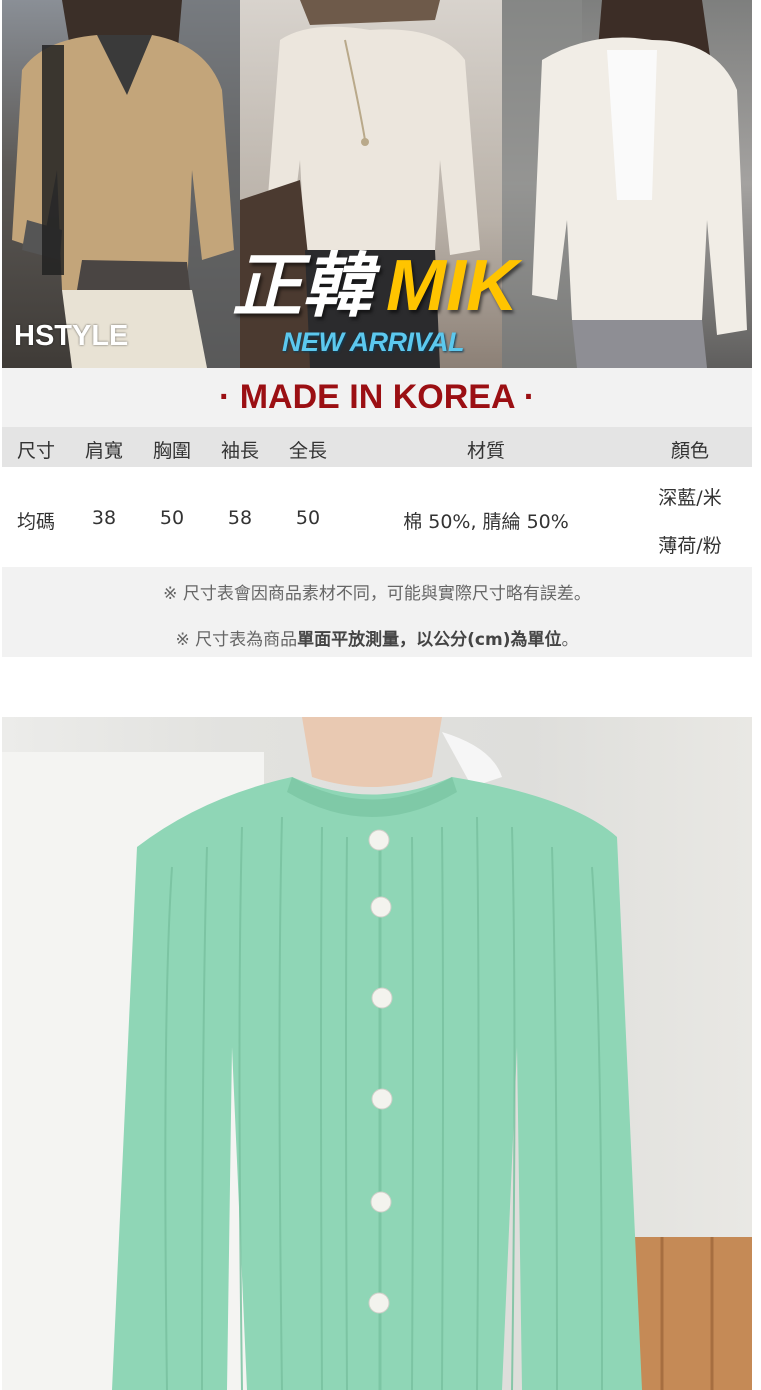 The width and height of the screenshot is (761, 1390). I want to click on size-note-2-suffix: 。, so click(570, 640).